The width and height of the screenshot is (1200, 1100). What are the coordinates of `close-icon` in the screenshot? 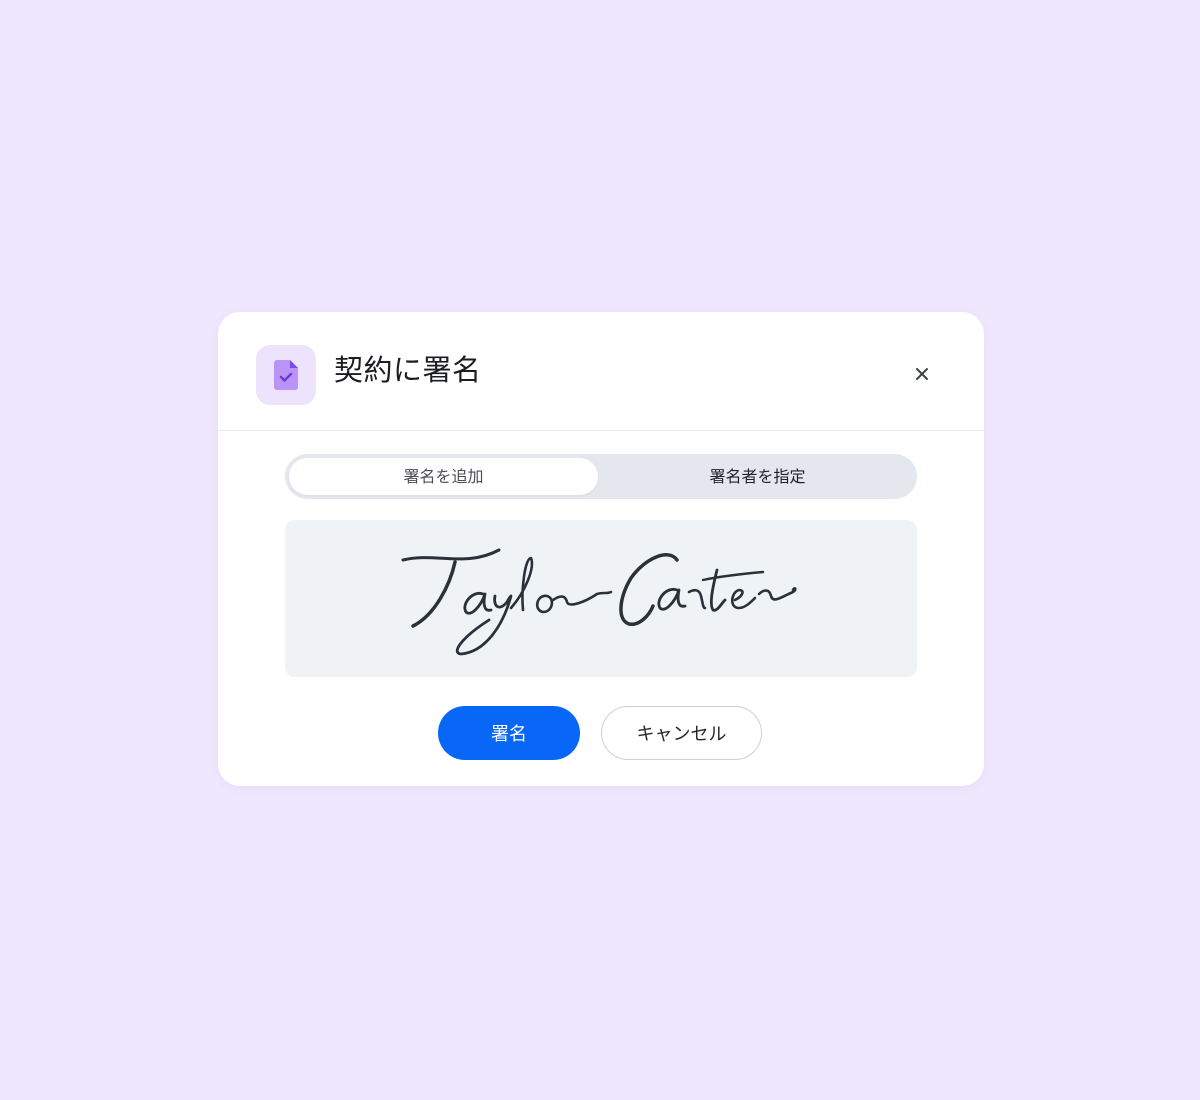 It's located at (922, 374).